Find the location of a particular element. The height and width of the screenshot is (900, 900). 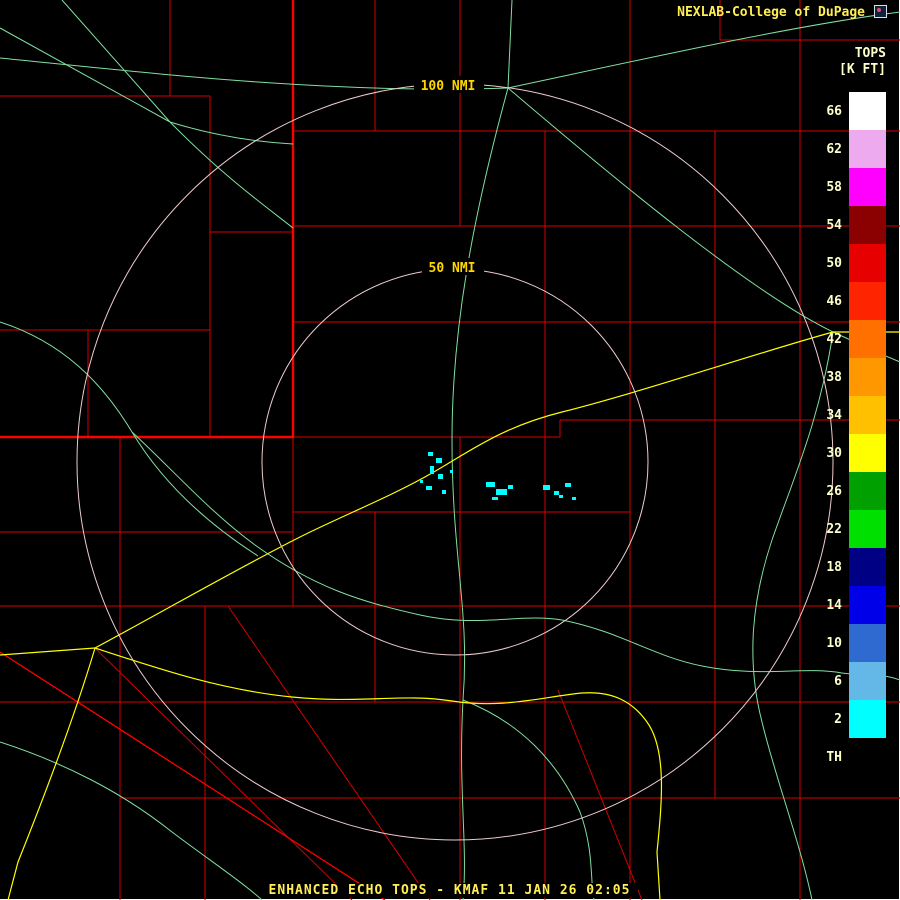

legend-row: 2 is located at coordinates (849, 719).